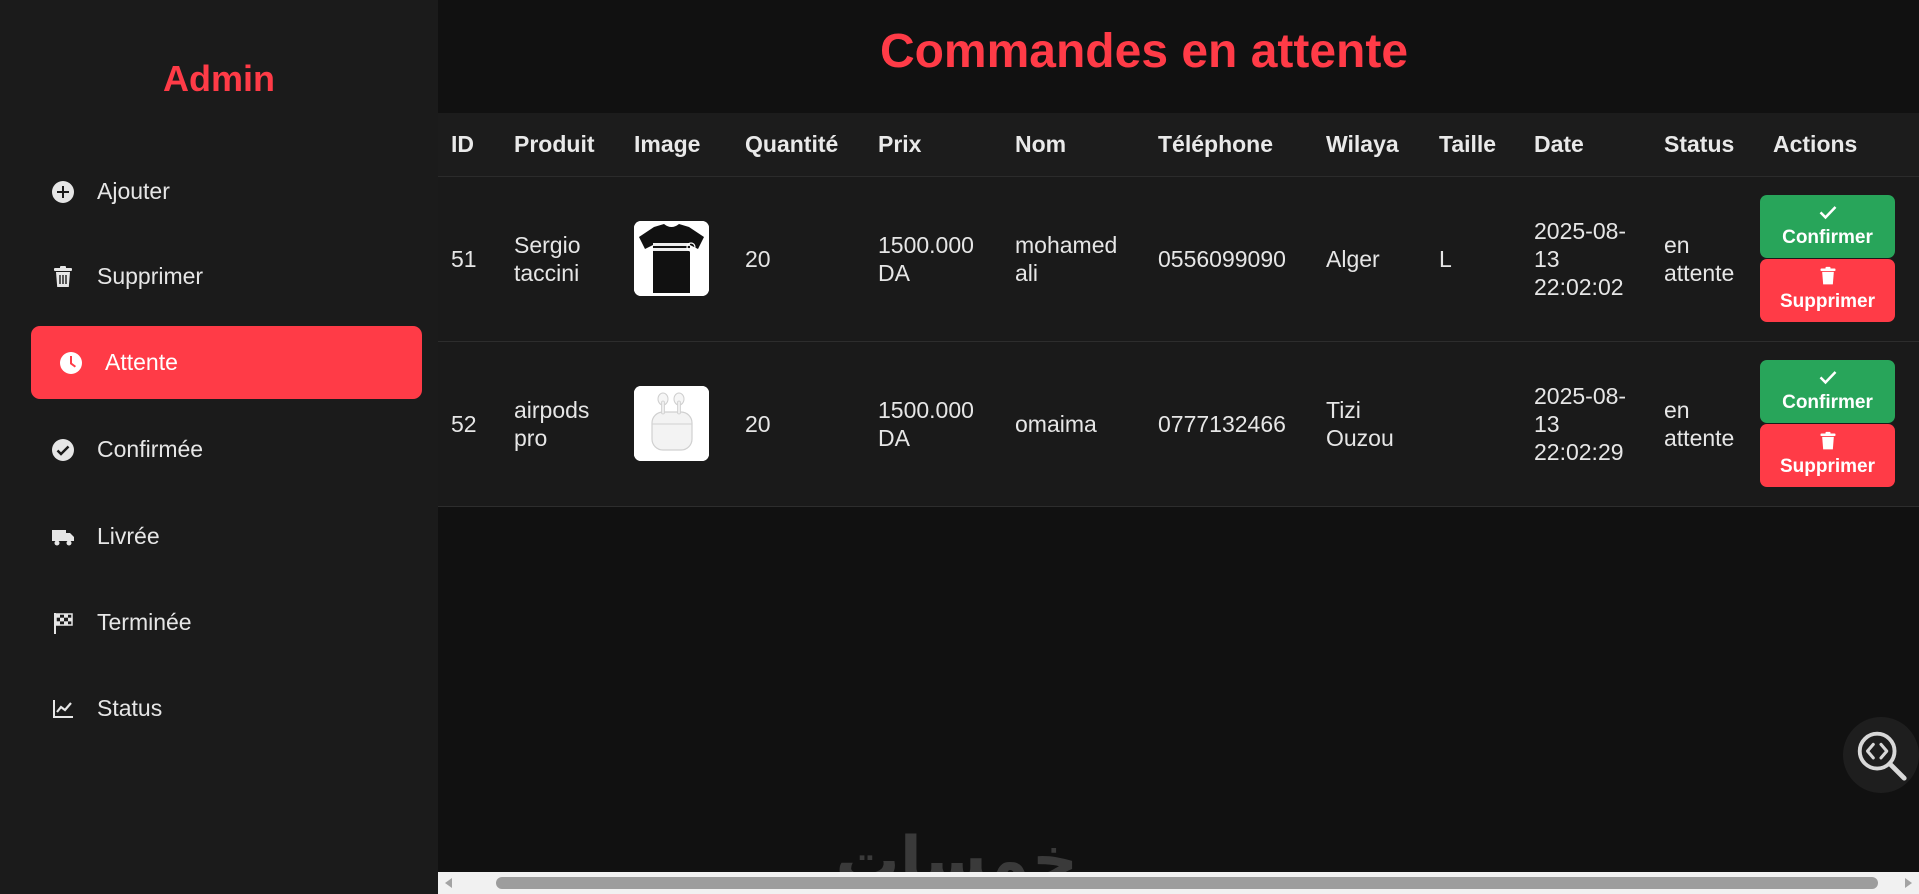 Image resolution: width=1919 pixels, height=894 pixels. I want to click on cell-date: 2025-08-13 22:02:02, so click(1586, 259).